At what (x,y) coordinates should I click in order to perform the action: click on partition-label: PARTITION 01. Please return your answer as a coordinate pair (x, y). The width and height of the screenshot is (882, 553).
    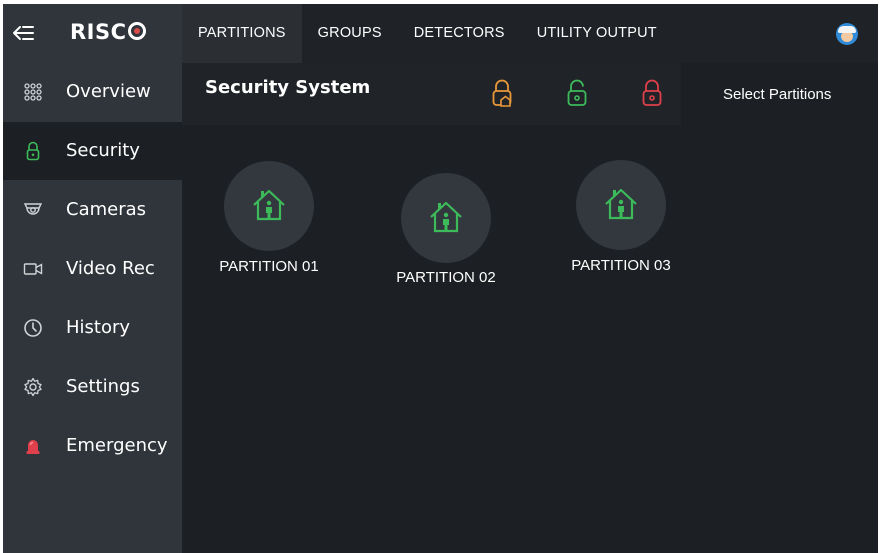
    Looking at the image, I should click on (269, 266).